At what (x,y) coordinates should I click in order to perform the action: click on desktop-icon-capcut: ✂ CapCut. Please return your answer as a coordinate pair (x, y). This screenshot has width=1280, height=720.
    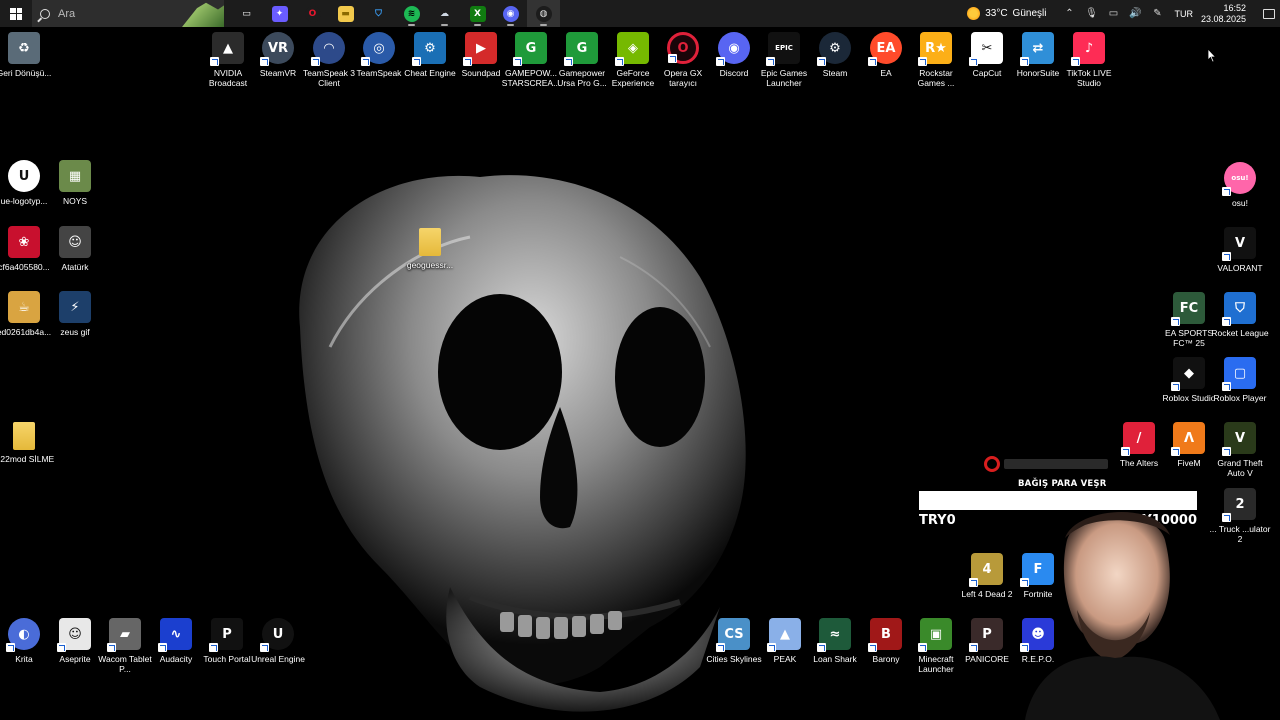
    Looking at the image, I should click on (987, 55).